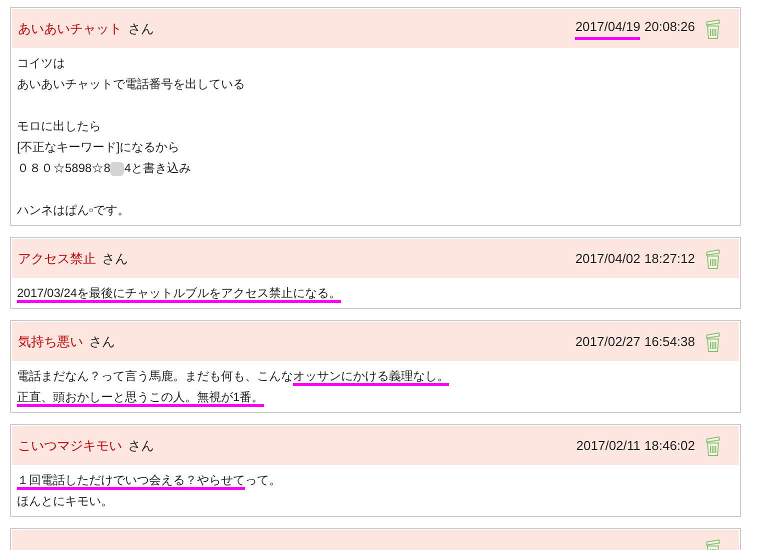  Describe the element at coordinates (70, 446) in the screenshot. I see `poster-name: こいつマジキモい` at that location.